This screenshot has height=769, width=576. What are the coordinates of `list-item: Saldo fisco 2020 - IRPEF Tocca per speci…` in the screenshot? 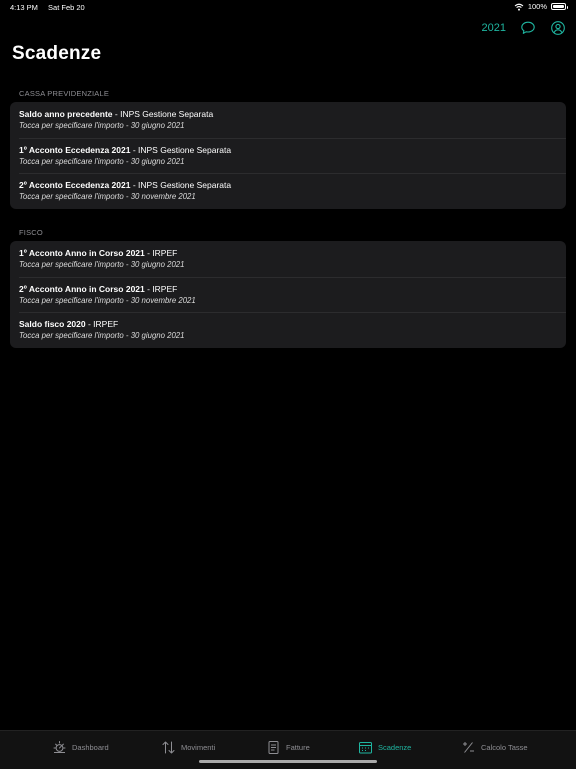 It's located at (288, 330).